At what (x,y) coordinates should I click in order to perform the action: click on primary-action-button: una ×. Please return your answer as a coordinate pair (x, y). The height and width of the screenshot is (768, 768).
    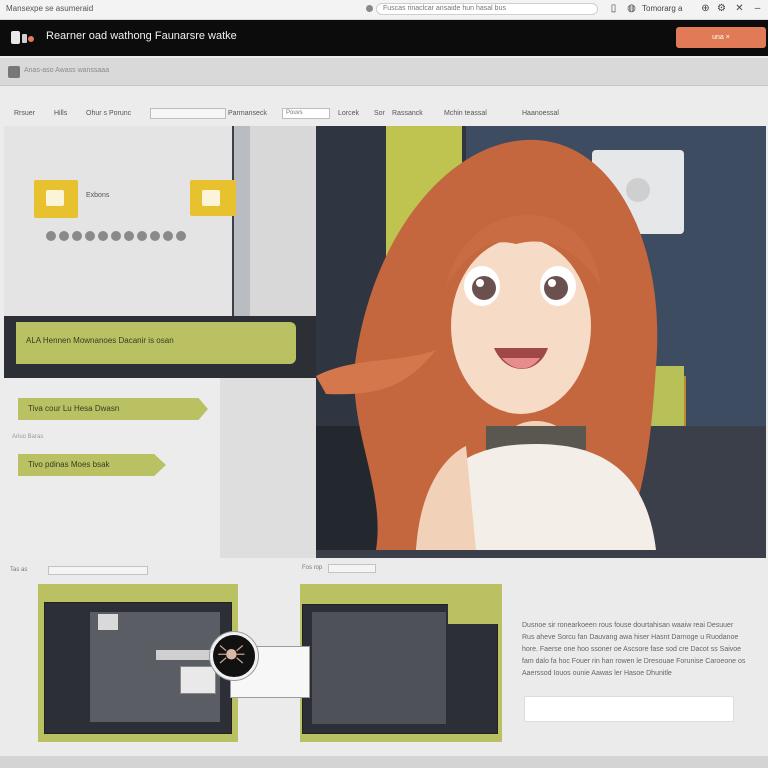
    Looking at the image, I should click on (721, 37).